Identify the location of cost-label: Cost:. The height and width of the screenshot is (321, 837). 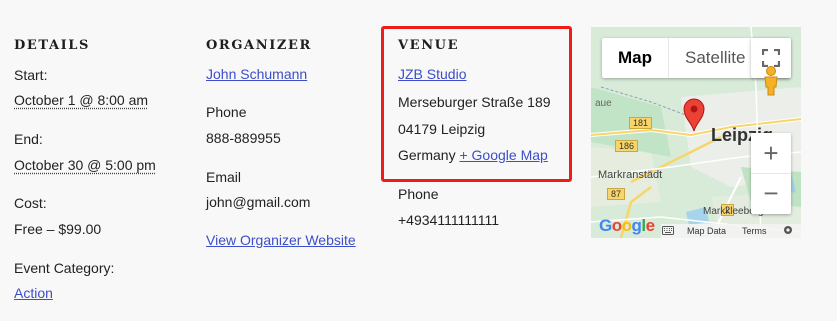
(30, 203).